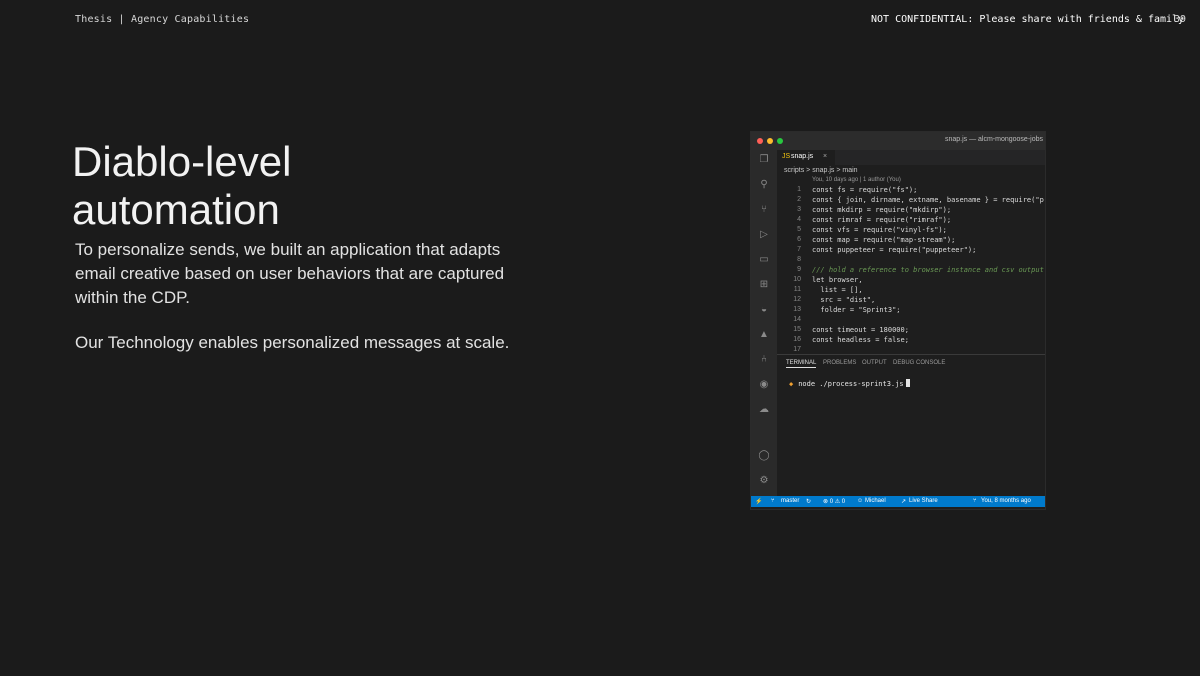  What do you see at coordinates (860, 330) in the screenshot?
I see `code-line: const timeout = 180000;` at bounding box center [860, 330].